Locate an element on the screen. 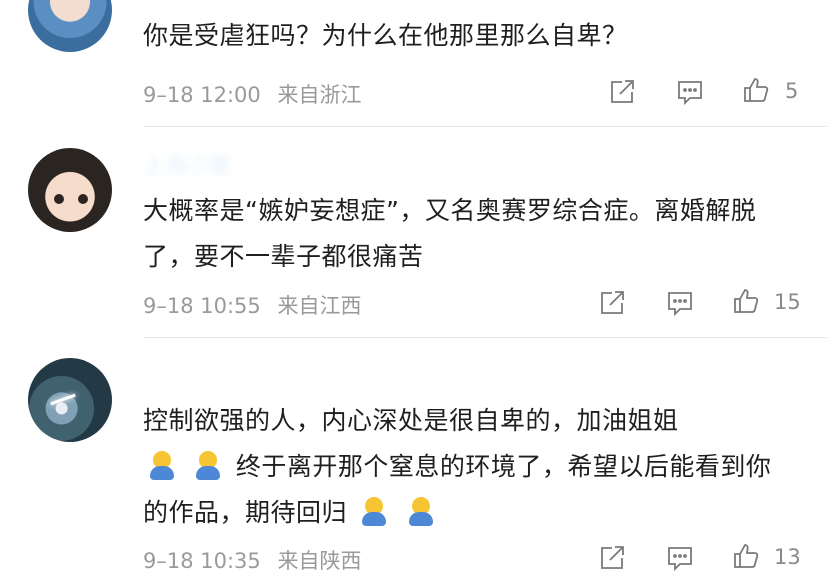  username: 上海小爱 is located at coordinates (187, 164).